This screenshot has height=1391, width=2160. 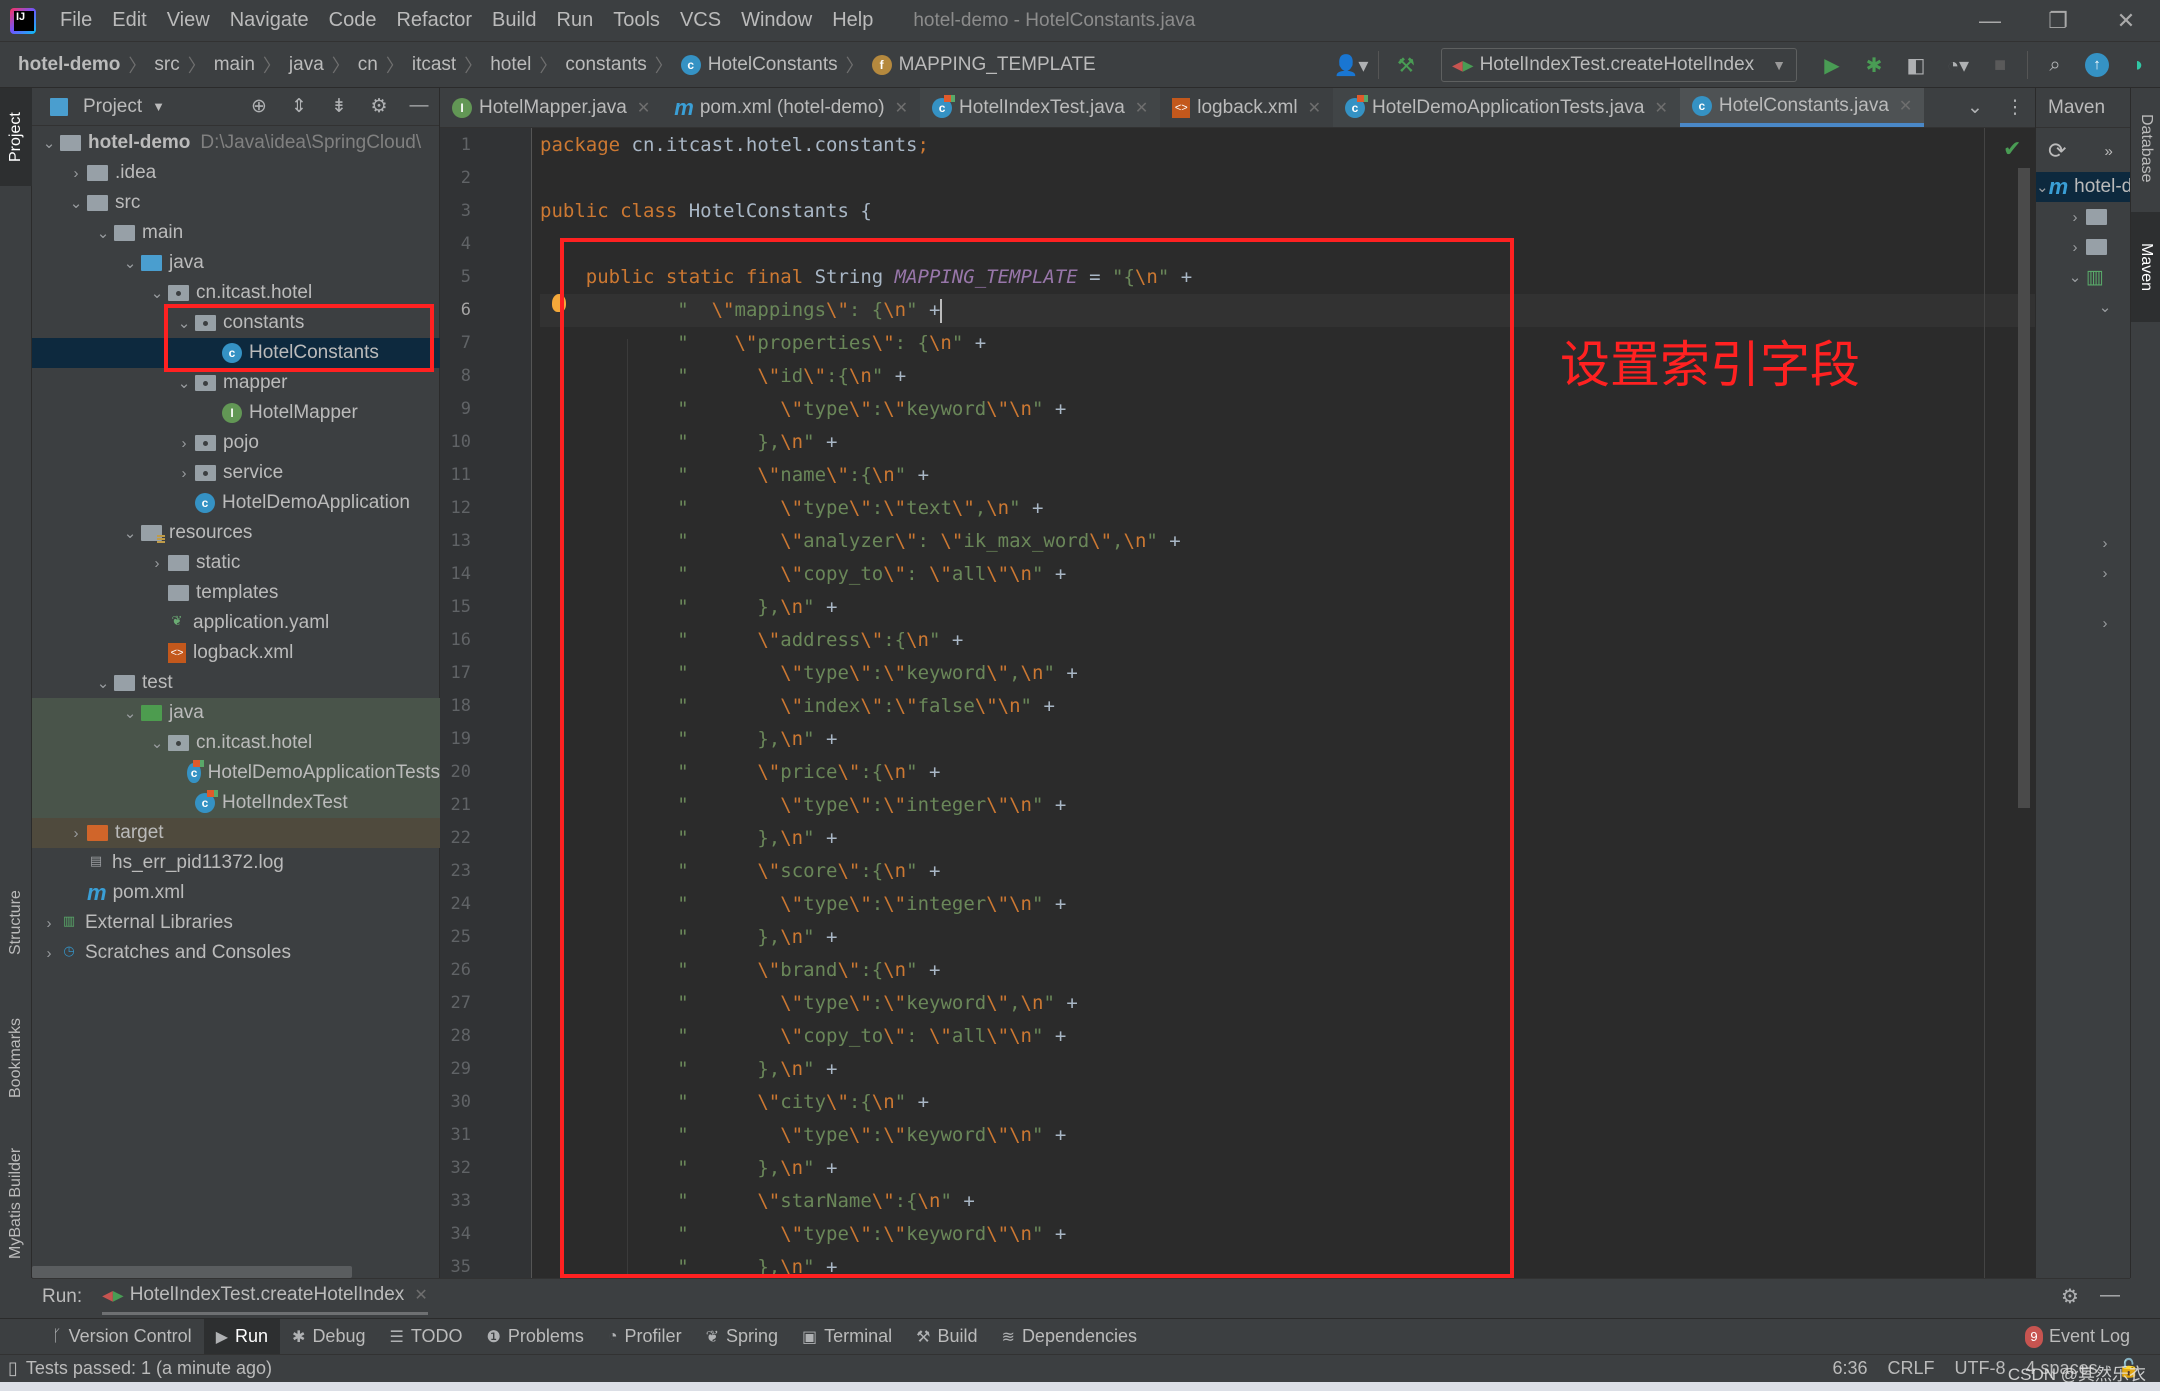 What do you see at coordinates (847, 1336) in the screenshot?
I see `tool-window-terminal: ▣ Terminal` at bounding box center [847, 1336].